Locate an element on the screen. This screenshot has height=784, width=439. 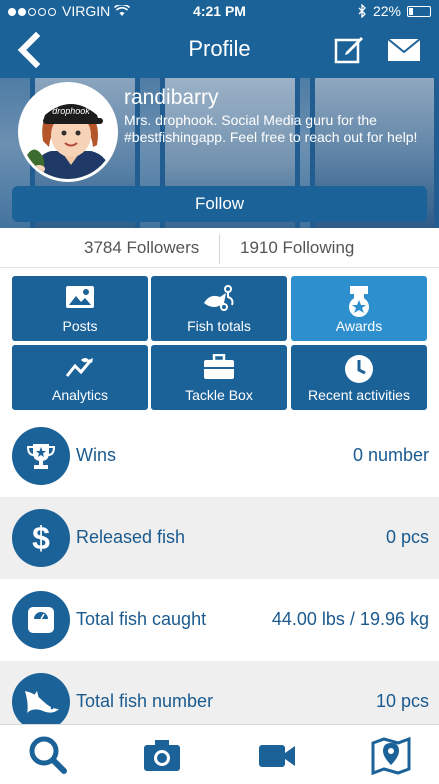
image-icon is located at coordinates (80, 297).